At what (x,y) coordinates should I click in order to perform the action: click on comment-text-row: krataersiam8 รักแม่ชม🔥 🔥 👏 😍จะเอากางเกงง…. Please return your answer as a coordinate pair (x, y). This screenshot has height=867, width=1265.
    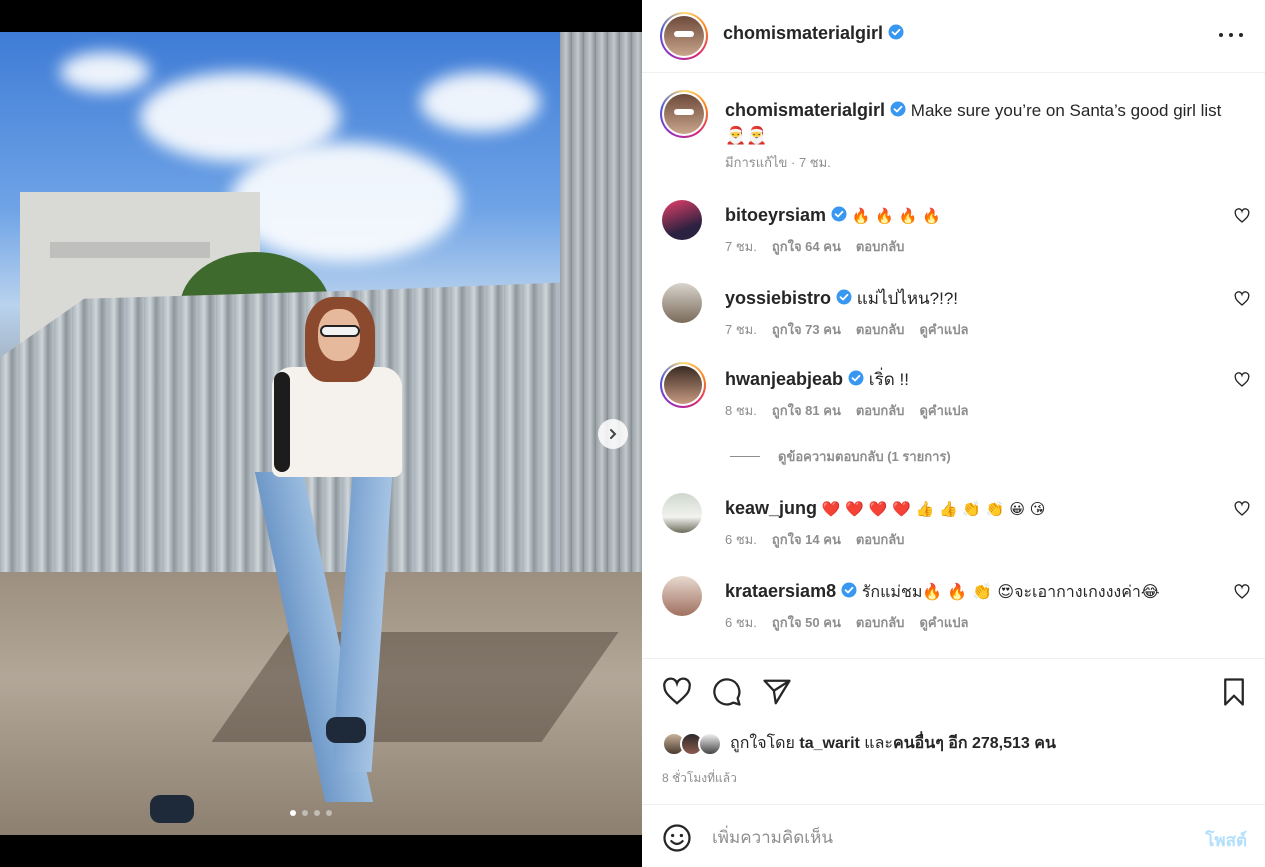
    Looking at the image, I should click on (942, 592).